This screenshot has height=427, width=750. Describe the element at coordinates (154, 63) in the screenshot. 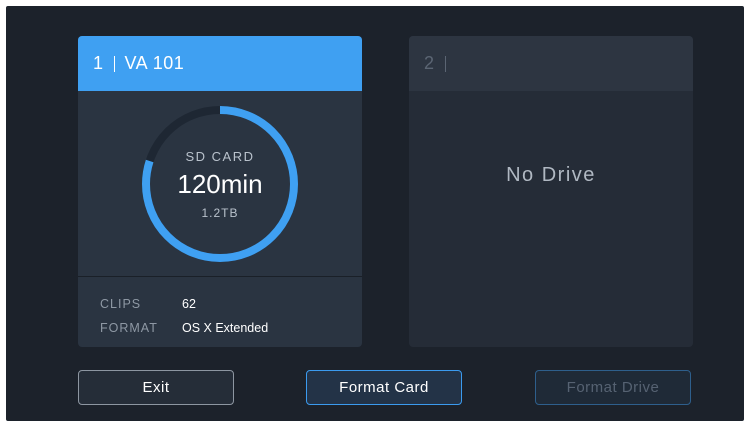

I see `slot-1-card-name: VA 101` at that location.